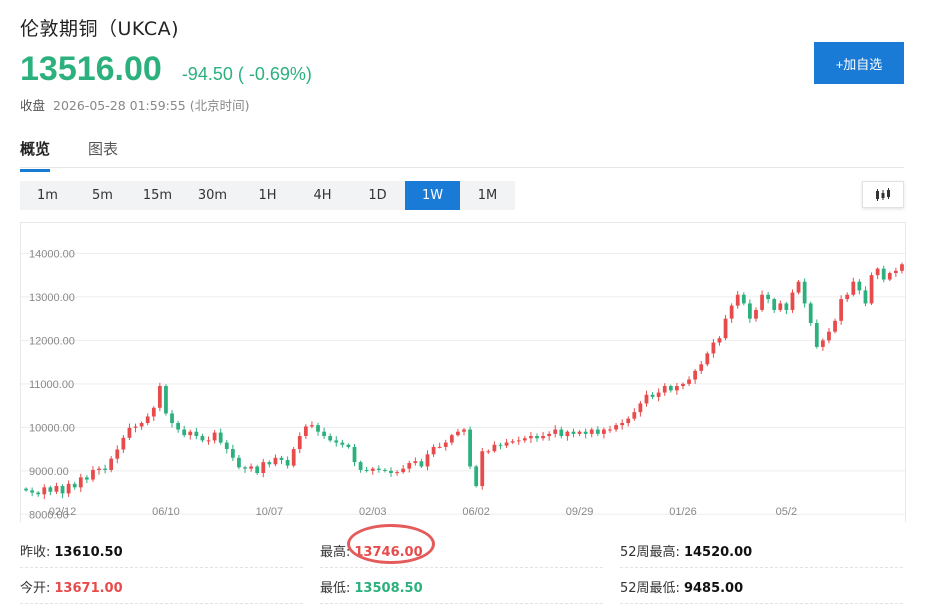 The height and width of the screenshot is (609, 930). I want to click on stat-52w-high-label: 52周最高:, so click(650, 552).